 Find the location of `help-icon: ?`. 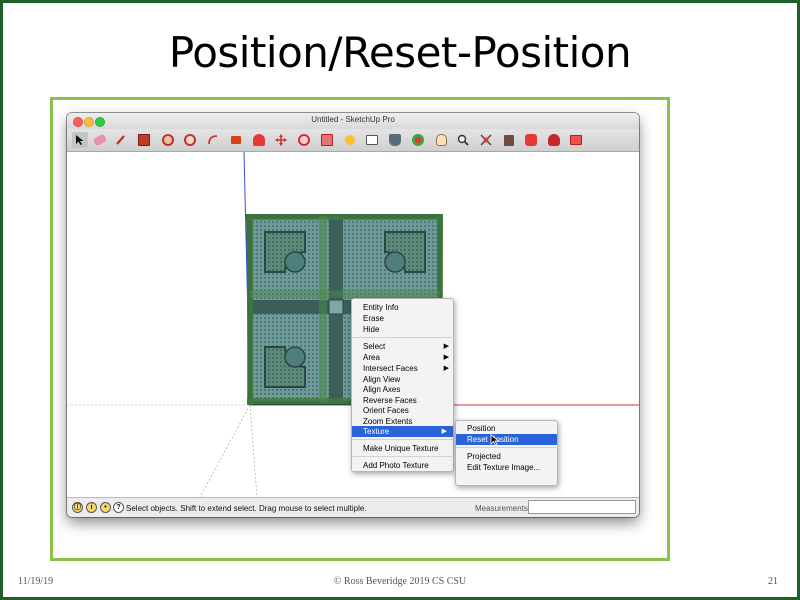

help-icon: ? is located at coordinates (118, 507).